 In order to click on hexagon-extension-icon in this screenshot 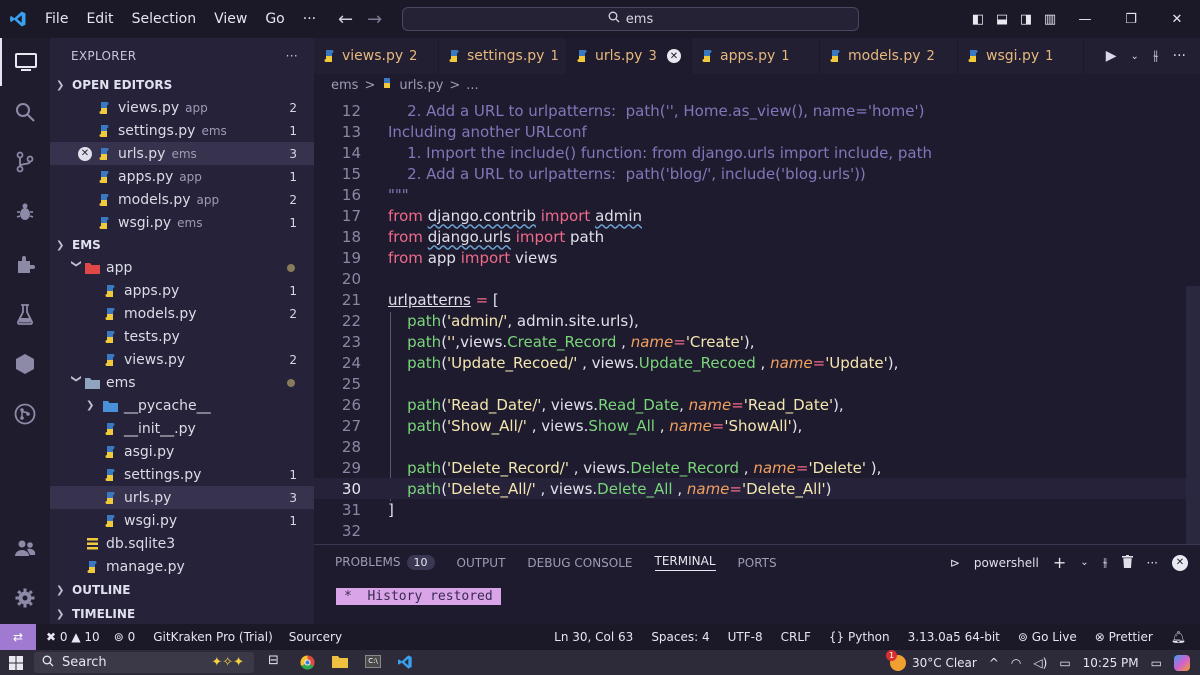, I will do `click(25, 364)`.